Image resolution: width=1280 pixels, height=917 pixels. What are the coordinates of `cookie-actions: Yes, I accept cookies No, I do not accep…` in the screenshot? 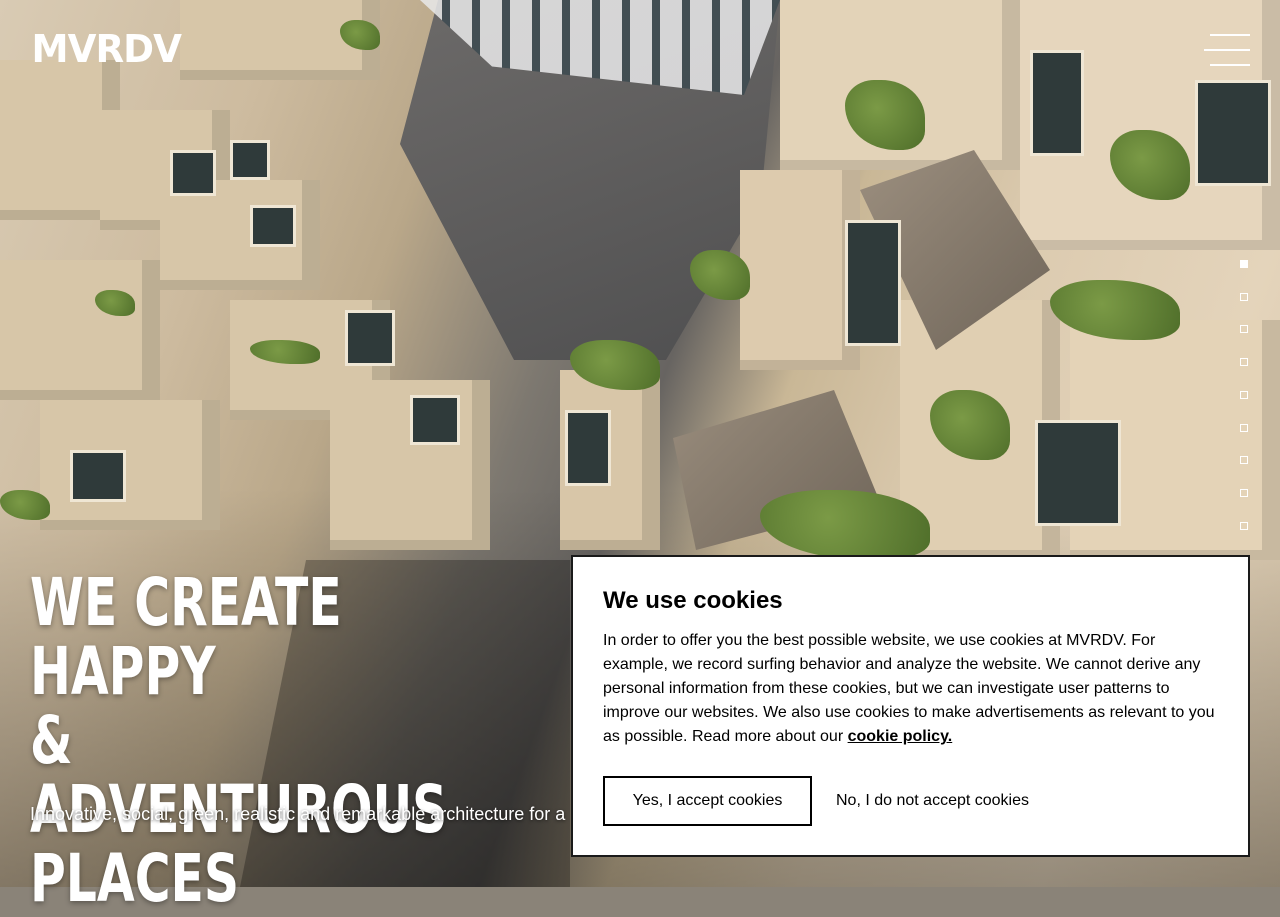 It's located at (816, 801).